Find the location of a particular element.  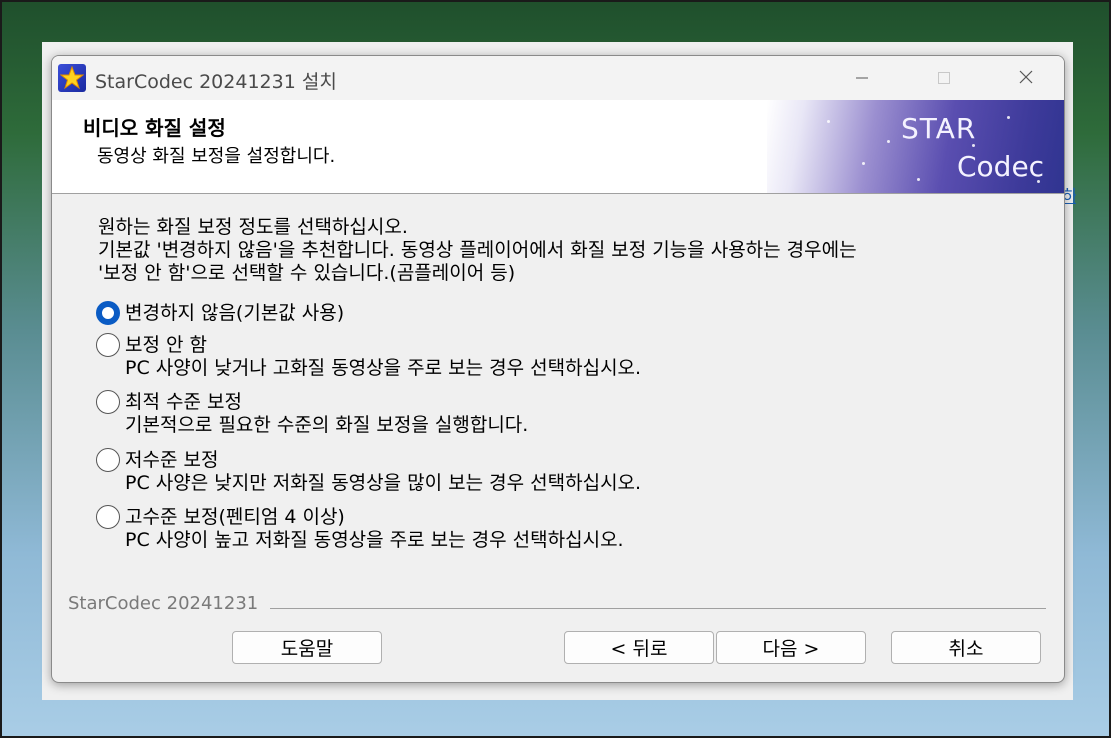

starcodec-logo-banner: STAR Codec is located at coordinates (915, 146).